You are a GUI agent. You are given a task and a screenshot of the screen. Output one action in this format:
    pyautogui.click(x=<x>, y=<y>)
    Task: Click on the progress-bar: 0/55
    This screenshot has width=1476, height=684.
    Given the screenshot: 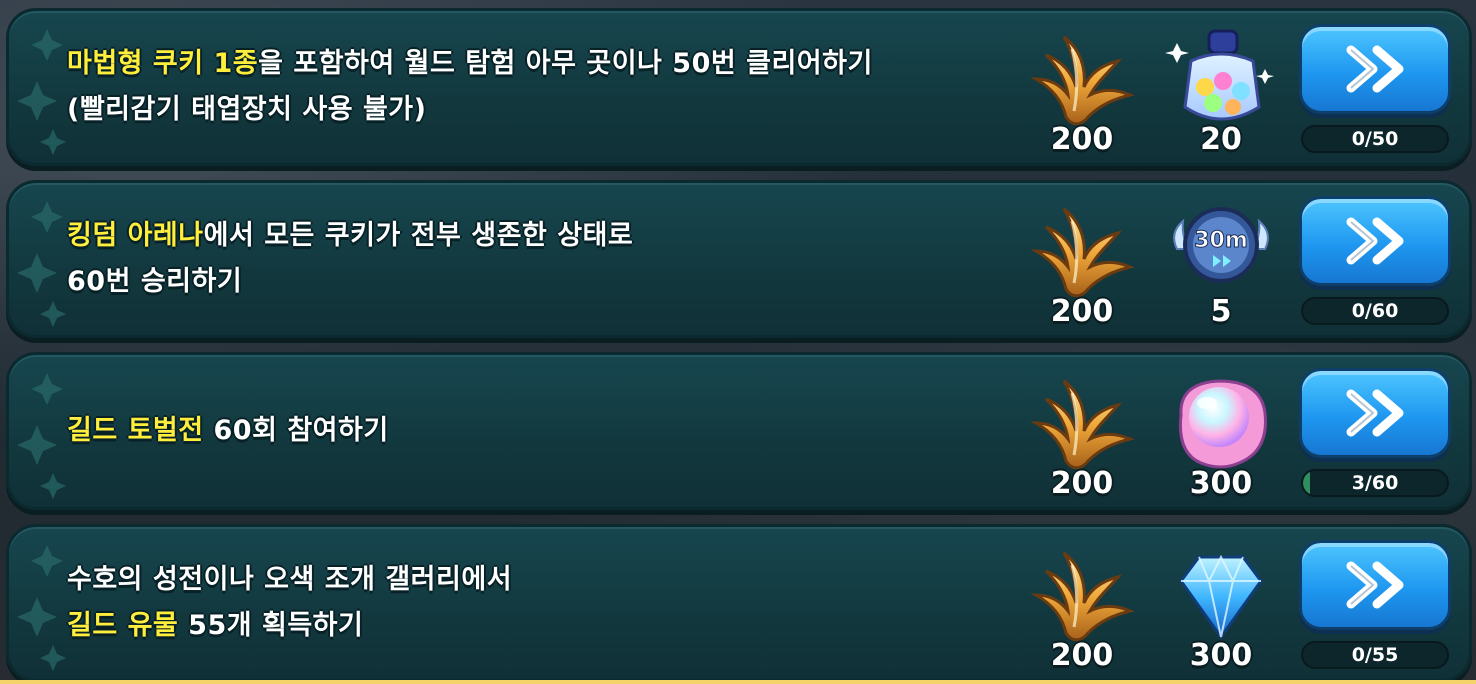 What is the action you would take?
    pyautogui.click(x=1375, y=655)
    